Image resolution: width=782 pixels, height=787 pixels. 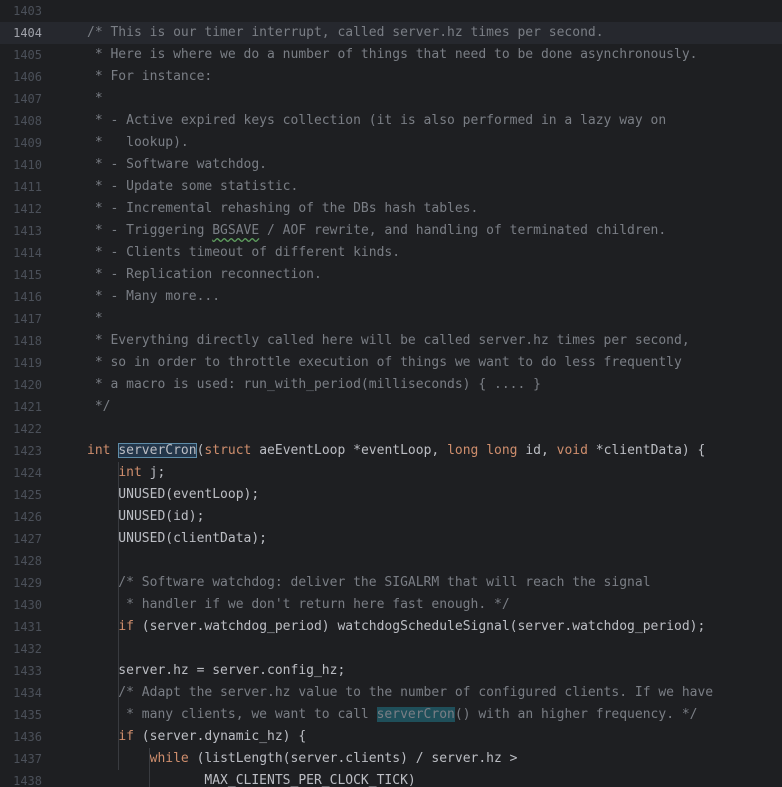 What do you see at coordinates (391, 165) in the screenshot?
I see `code-line: 1410 * - Software watchdog.` at bounding box center [391, 165].